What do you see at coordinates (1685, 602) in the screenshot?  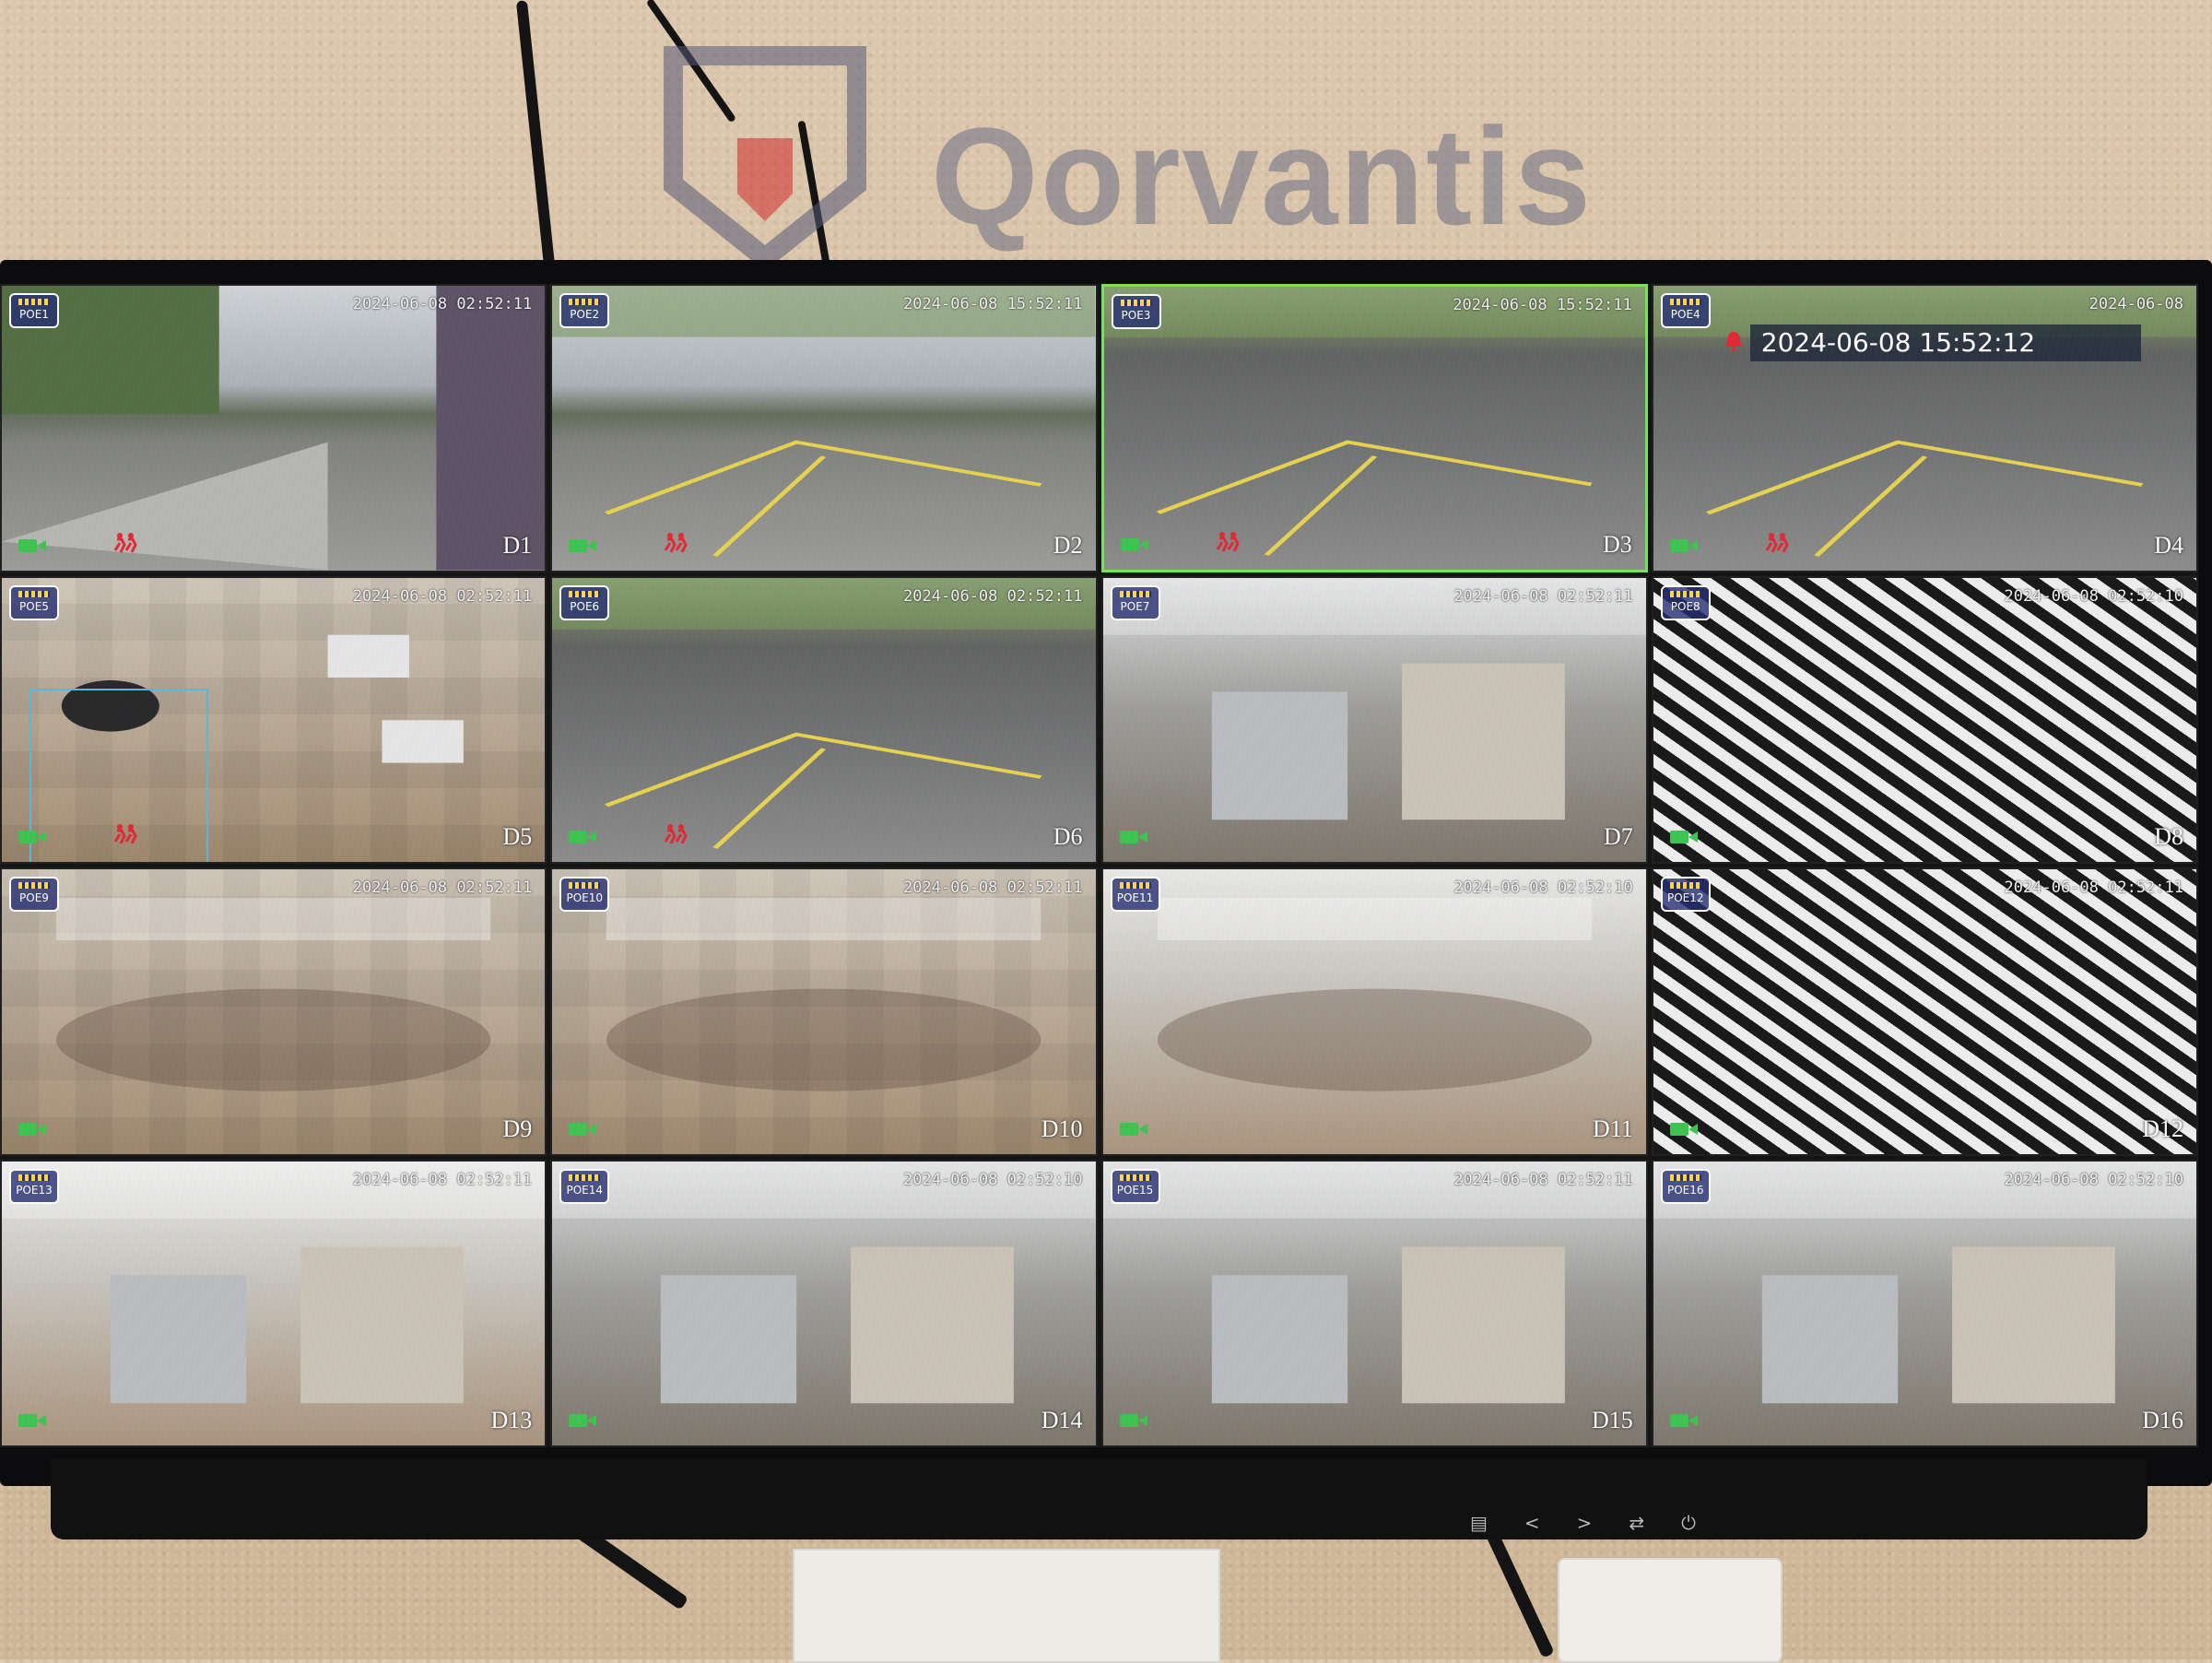 I see `poe-badge: POE8` at bounding box center [1685, 602].